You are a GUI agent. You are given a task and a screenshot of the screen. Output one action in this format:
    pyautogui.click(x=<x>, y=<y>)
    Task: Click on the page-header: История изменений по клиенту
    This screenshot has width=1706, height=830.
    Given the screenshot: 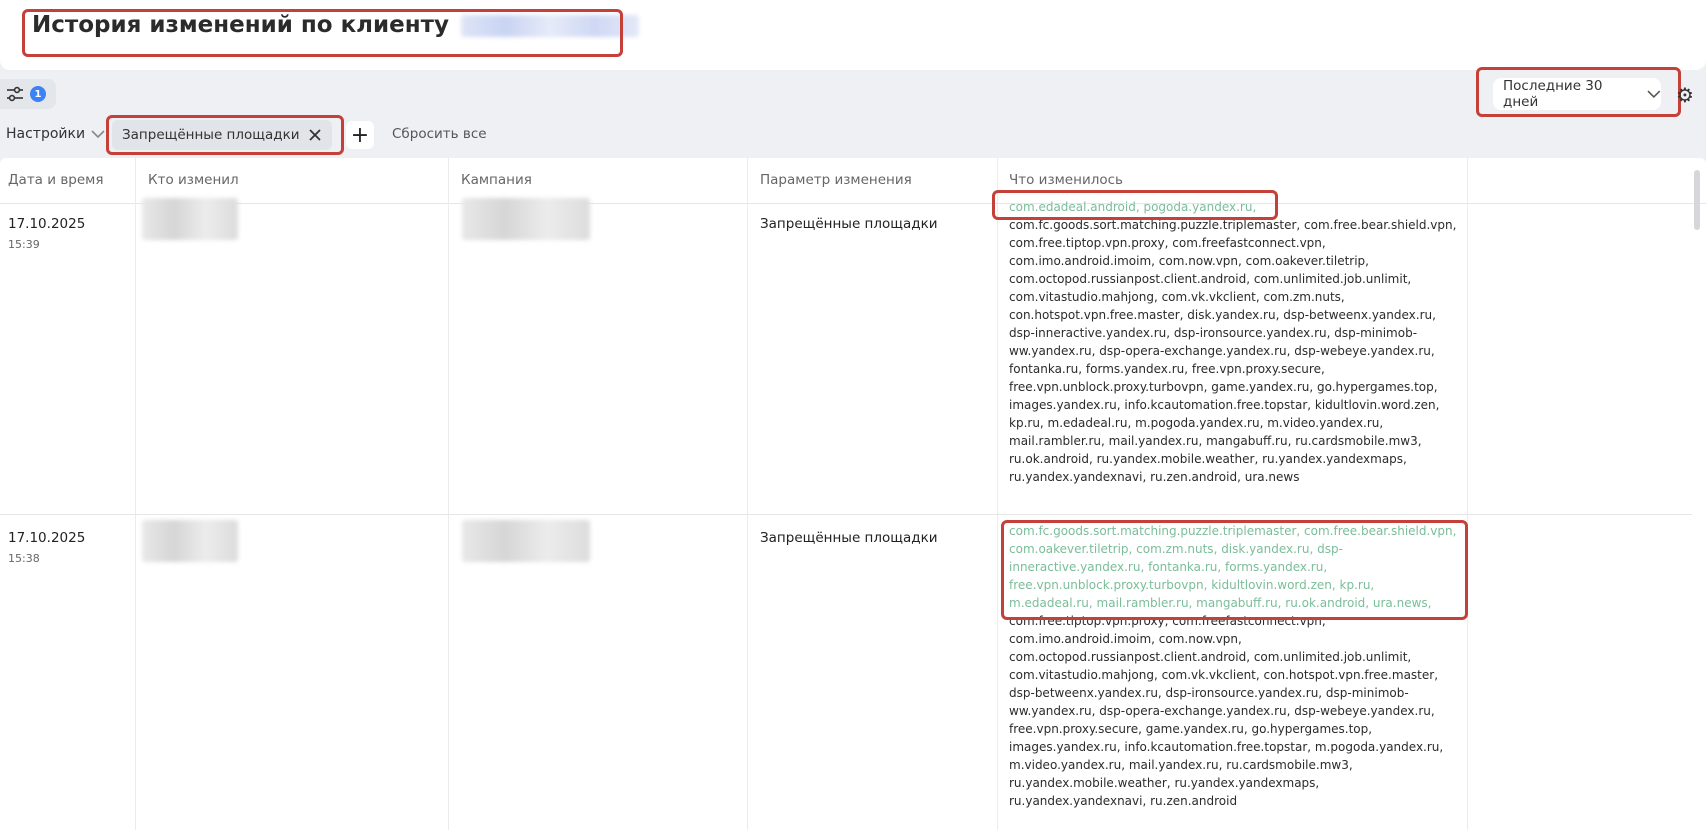 What is the action you would take?
    pyautogui.click(x=853, y=35)
    